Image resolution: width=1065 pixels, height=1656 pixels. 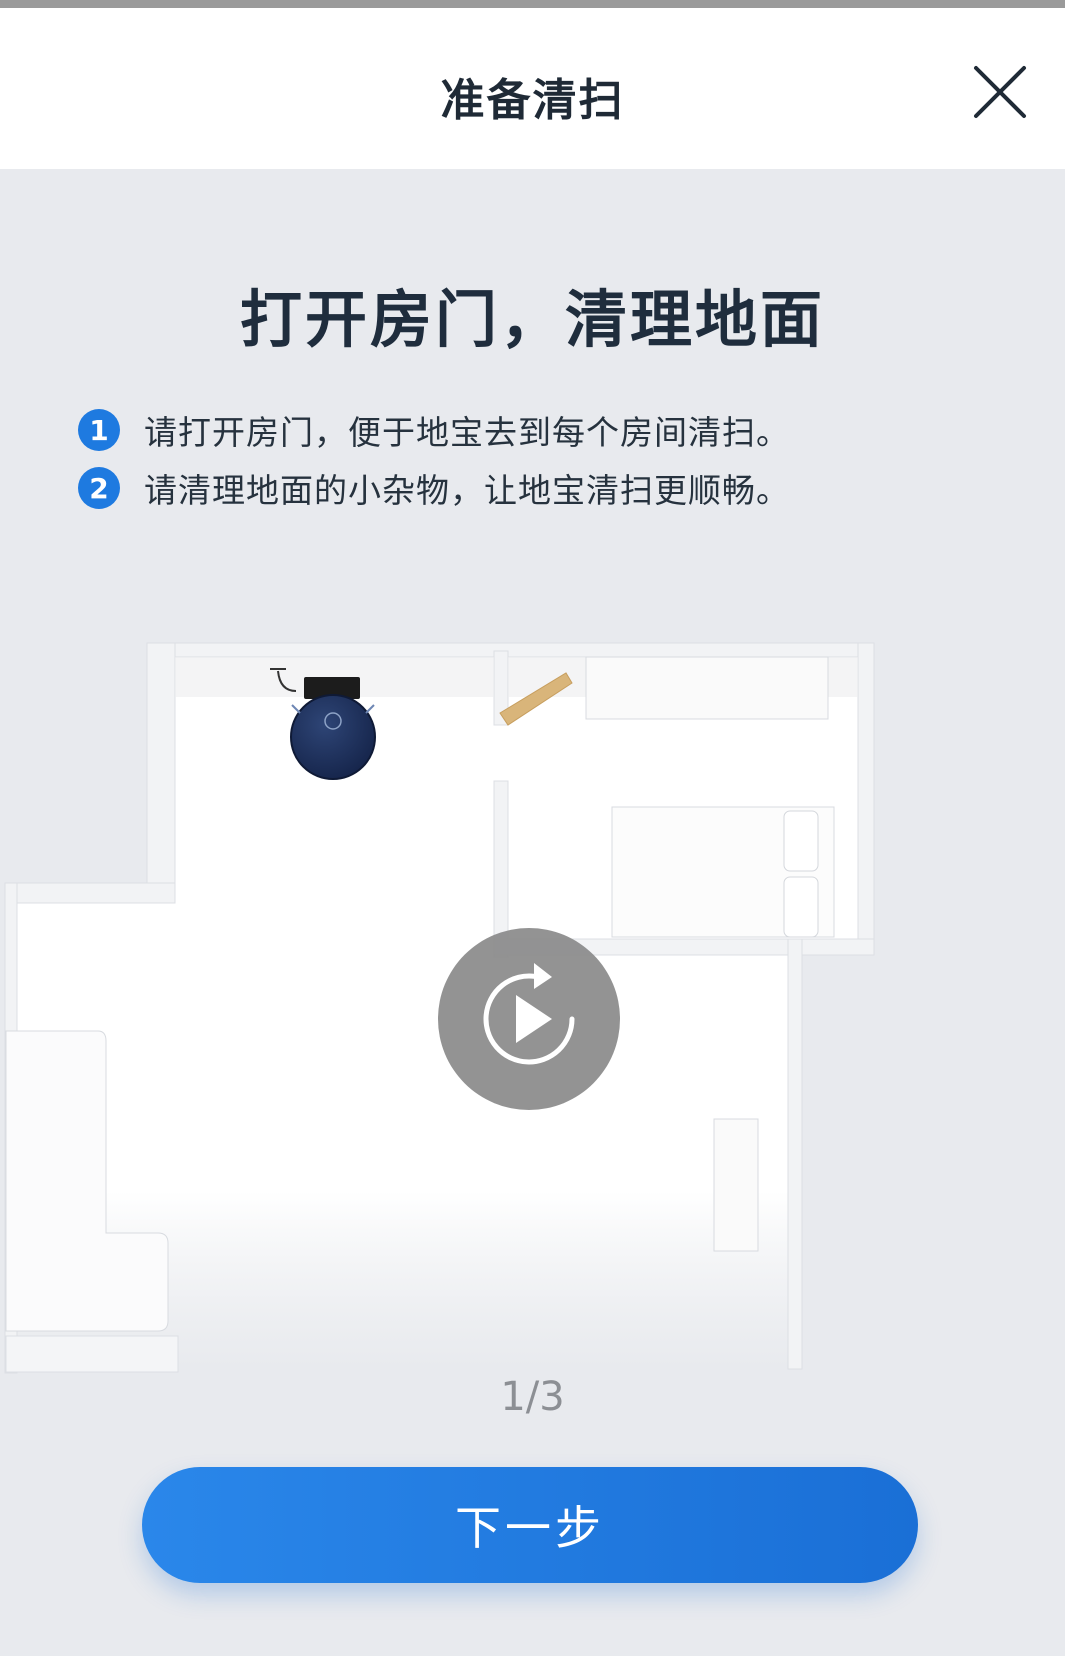 I want to click on tip-item: 1 请打开房门，便于地宝去到每个房间清扫。, so click(x=548, y=430).